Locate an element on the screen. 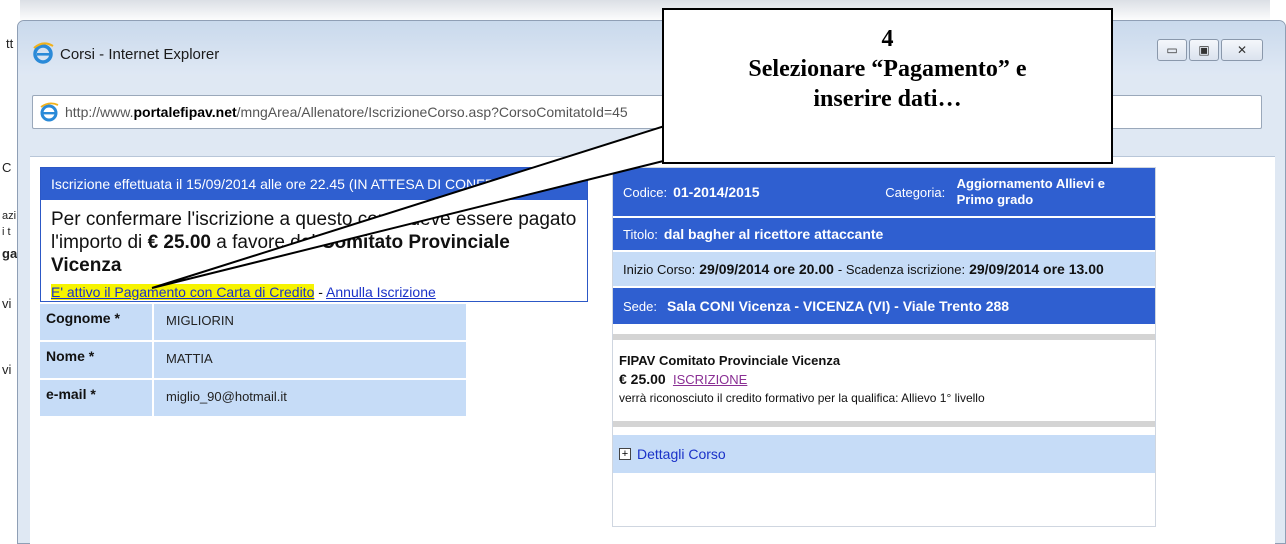 The image size is (1286, 544). close-button: ✕ is located at coordinates (1242, 50).